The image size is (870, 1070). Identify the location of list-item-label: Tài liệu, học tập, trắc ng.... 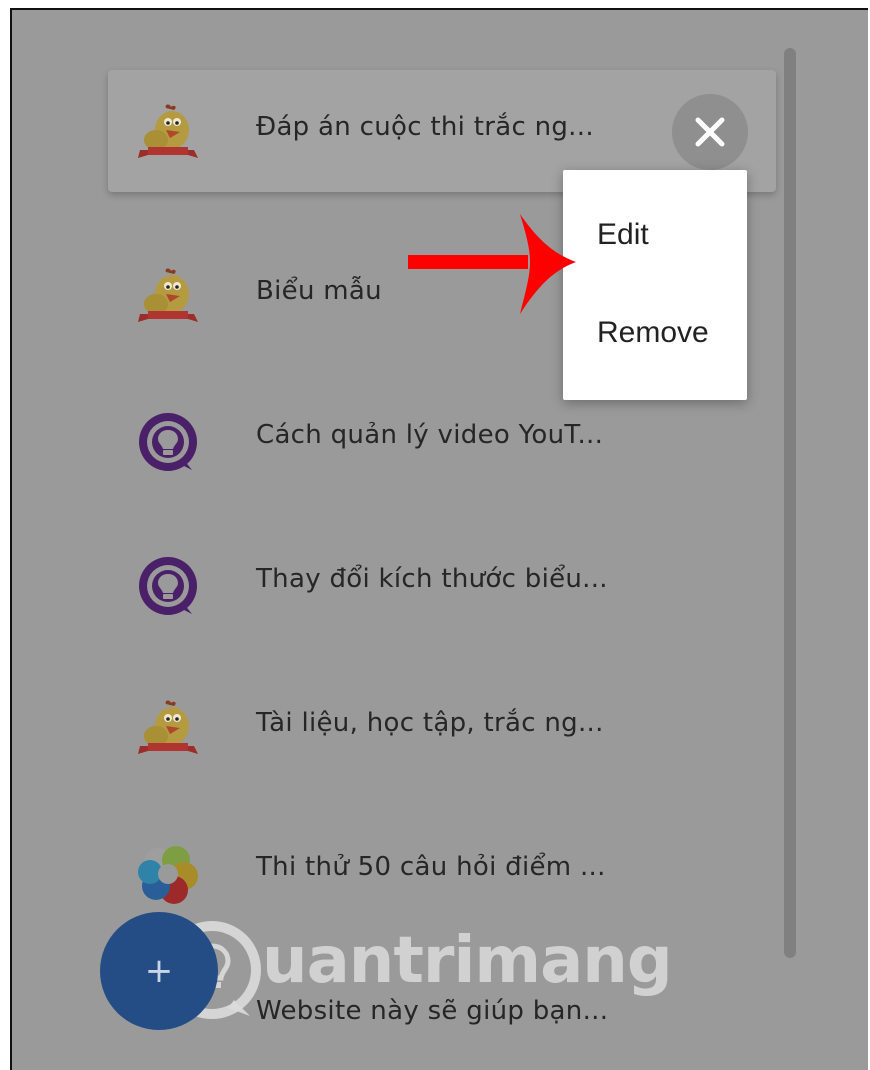
(430, 723).